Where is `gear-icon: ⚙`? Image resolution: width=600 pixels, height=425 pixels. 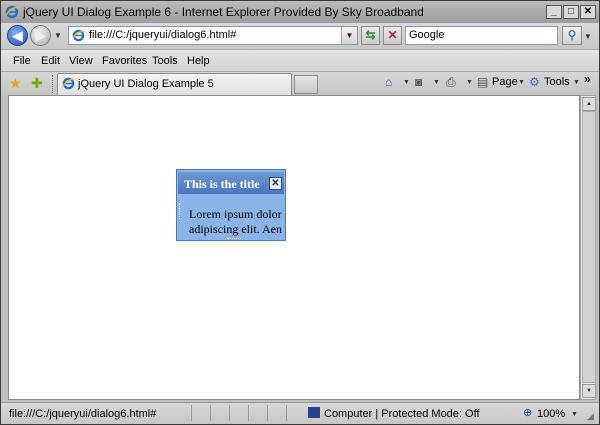
gear-icon: ⚙ is located at coordinates (534, 82).